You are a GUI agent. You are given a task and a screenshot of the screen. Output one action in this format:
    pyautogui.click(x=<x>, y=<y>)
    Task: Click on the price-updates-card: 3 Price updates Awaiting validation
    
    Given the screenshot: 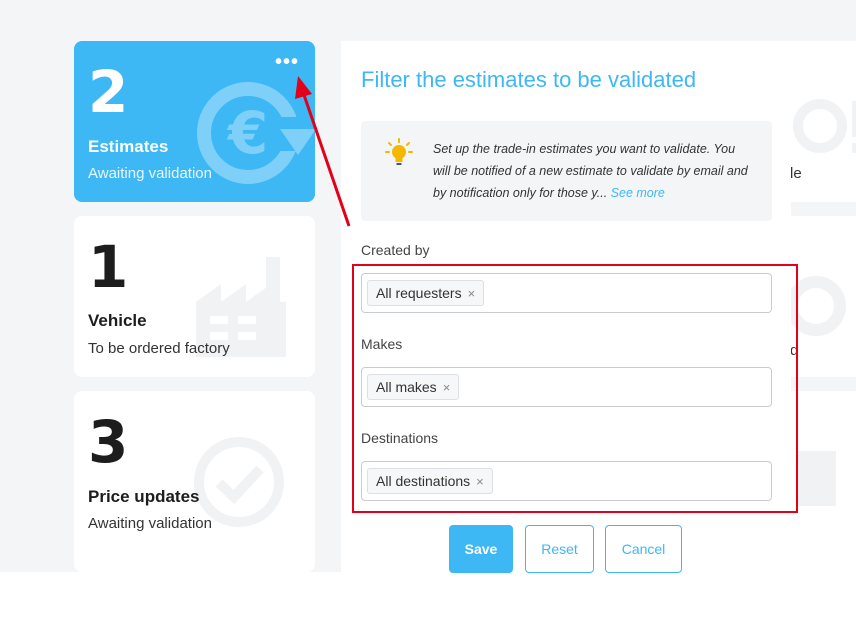 What is the action you would take?
    pyautogui.click(x=194, y=481)
    